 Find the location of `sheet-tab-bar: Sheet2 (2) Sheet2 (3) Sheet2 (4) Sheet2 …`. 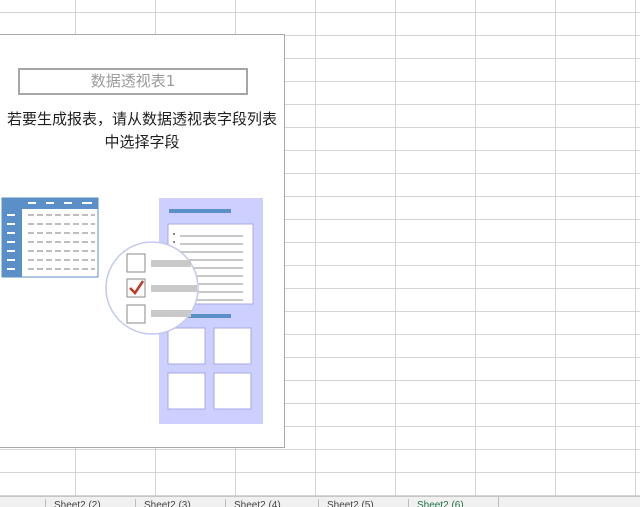

sheet-tab-bar: Sheet2 (2) Sheet2 (3) Sheet2 (4) Sheet2 … is located at coordinates (320, 501).